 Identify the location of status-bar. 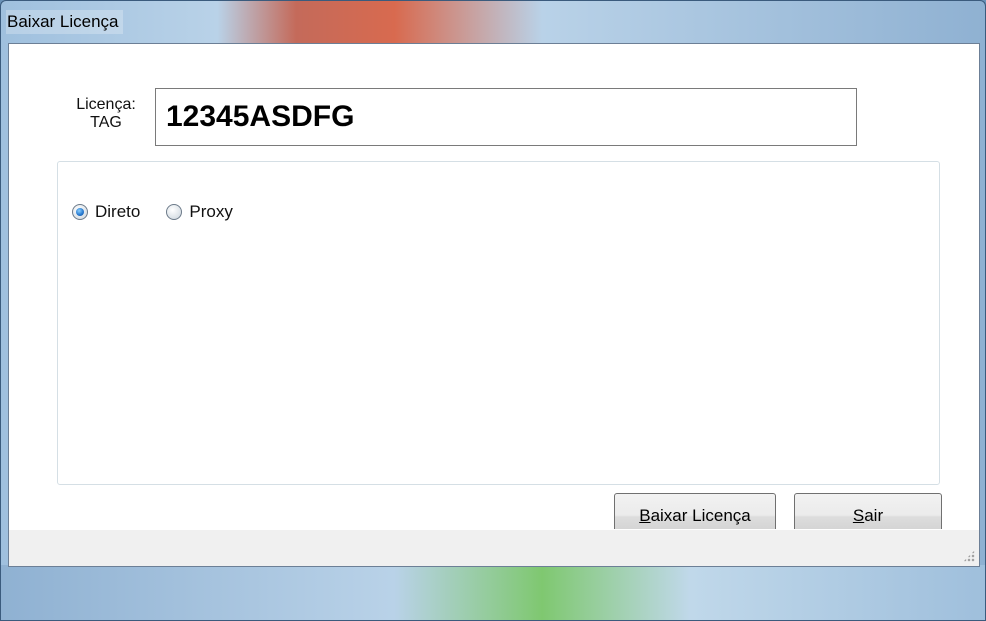
(494, 547).